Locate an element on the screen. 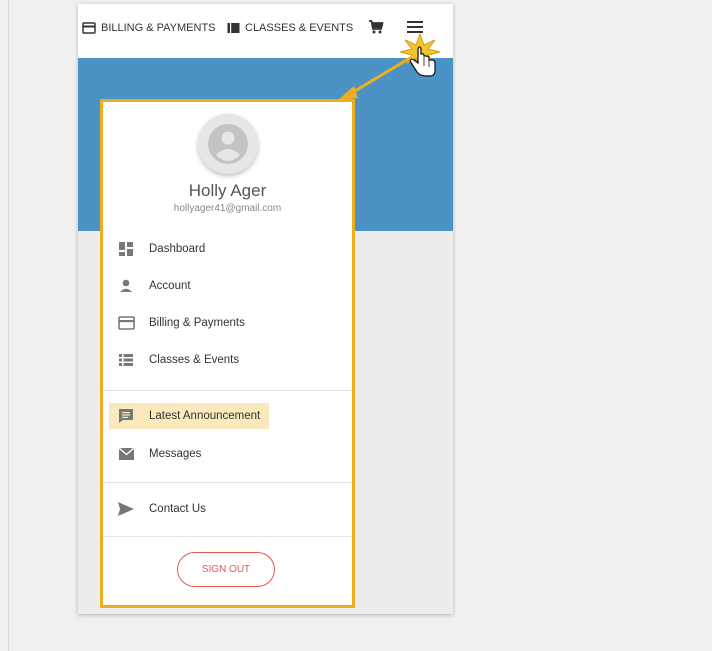 The image size is (712, 651). nav-billing-payments-link: BILLING & PAYMENTS is located at coordinates (149, 28).